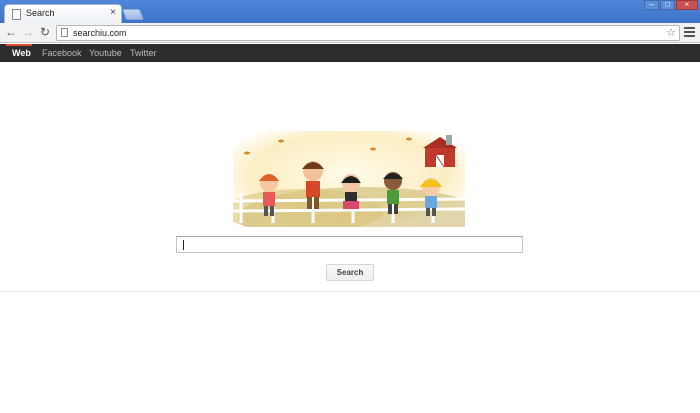 This screenshot has width=700, height=413. What do you see at coordinates (11, 32) in the screenshot?
I see `back-icon: ←` at bounding box center [11, 32].